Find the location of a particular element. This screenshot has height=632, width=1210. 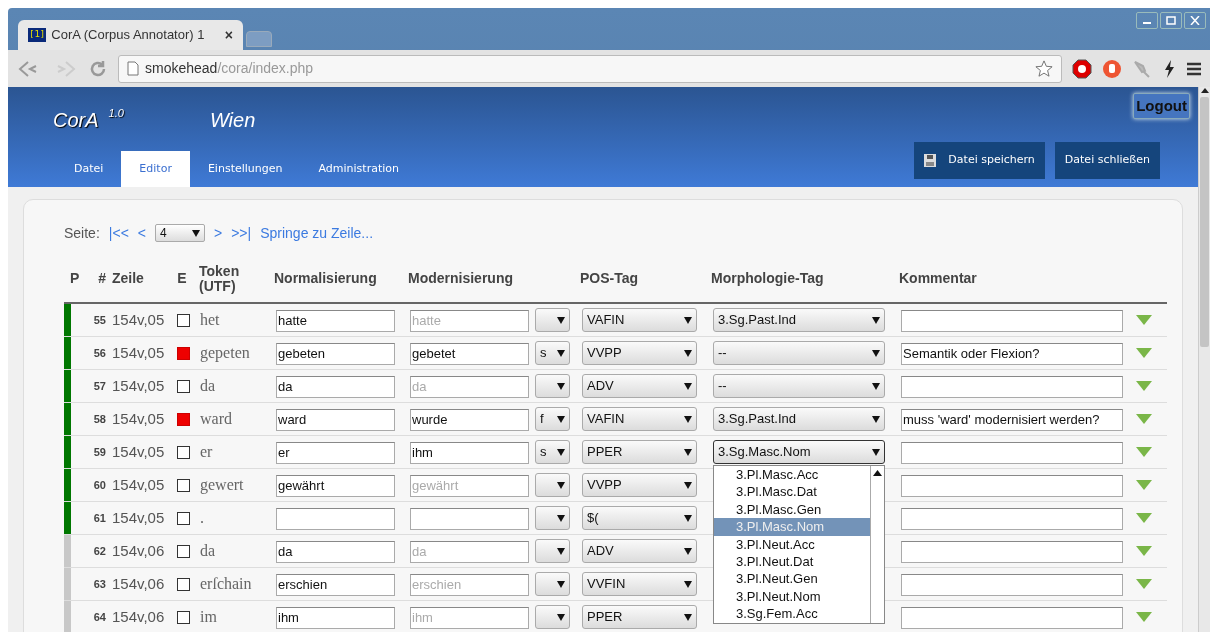

modernization-field is located at coordinates (469, 518).